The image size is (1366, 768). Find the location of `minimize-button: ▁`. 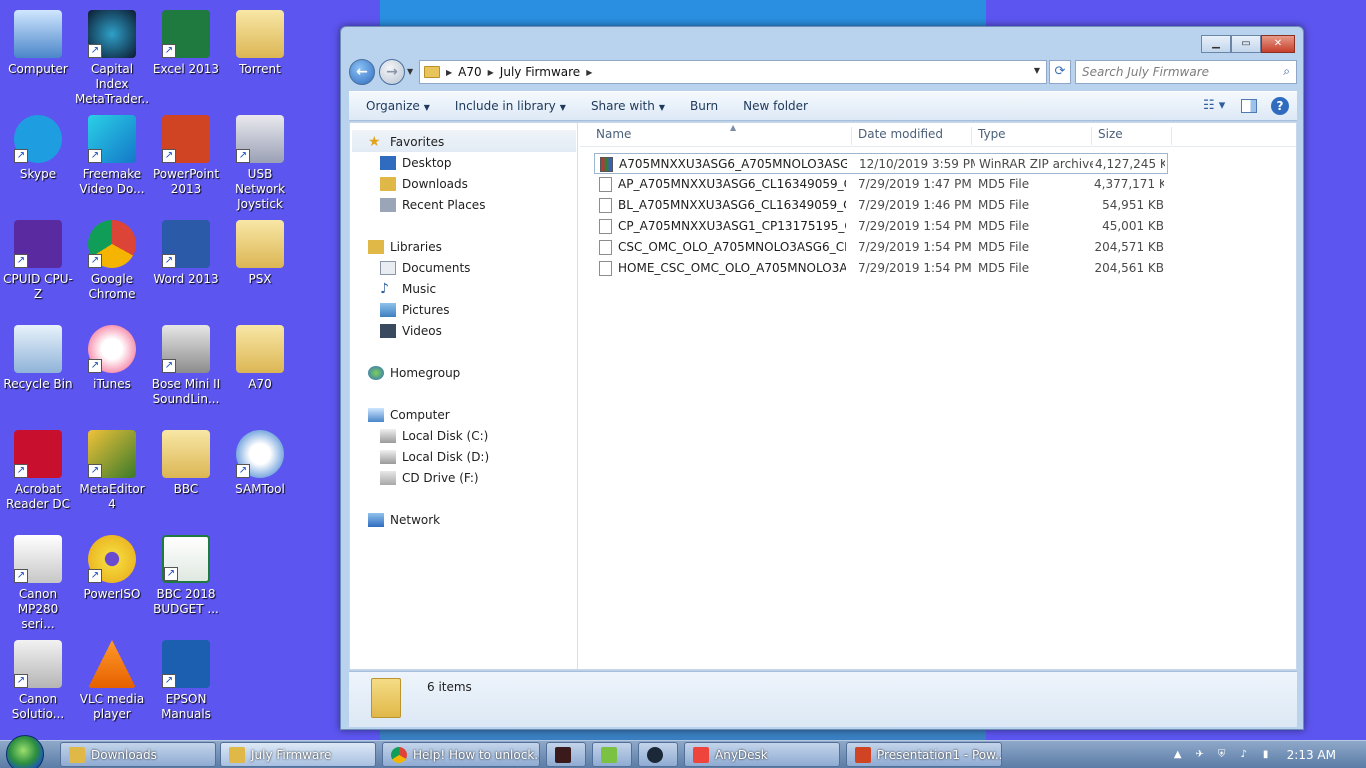

minimize-button: ▁ is located at coordinates (1216, 44).